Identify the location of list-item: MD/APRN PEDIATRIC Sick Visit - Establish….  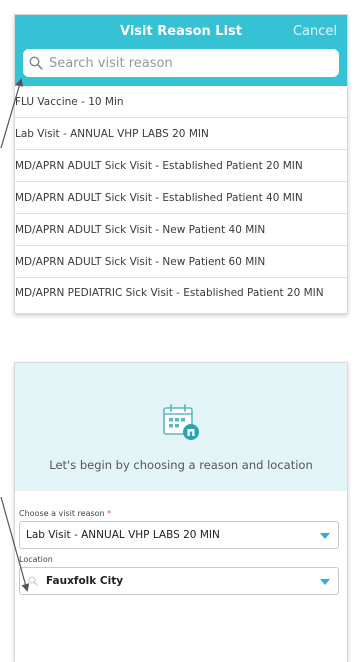
(181, 295).